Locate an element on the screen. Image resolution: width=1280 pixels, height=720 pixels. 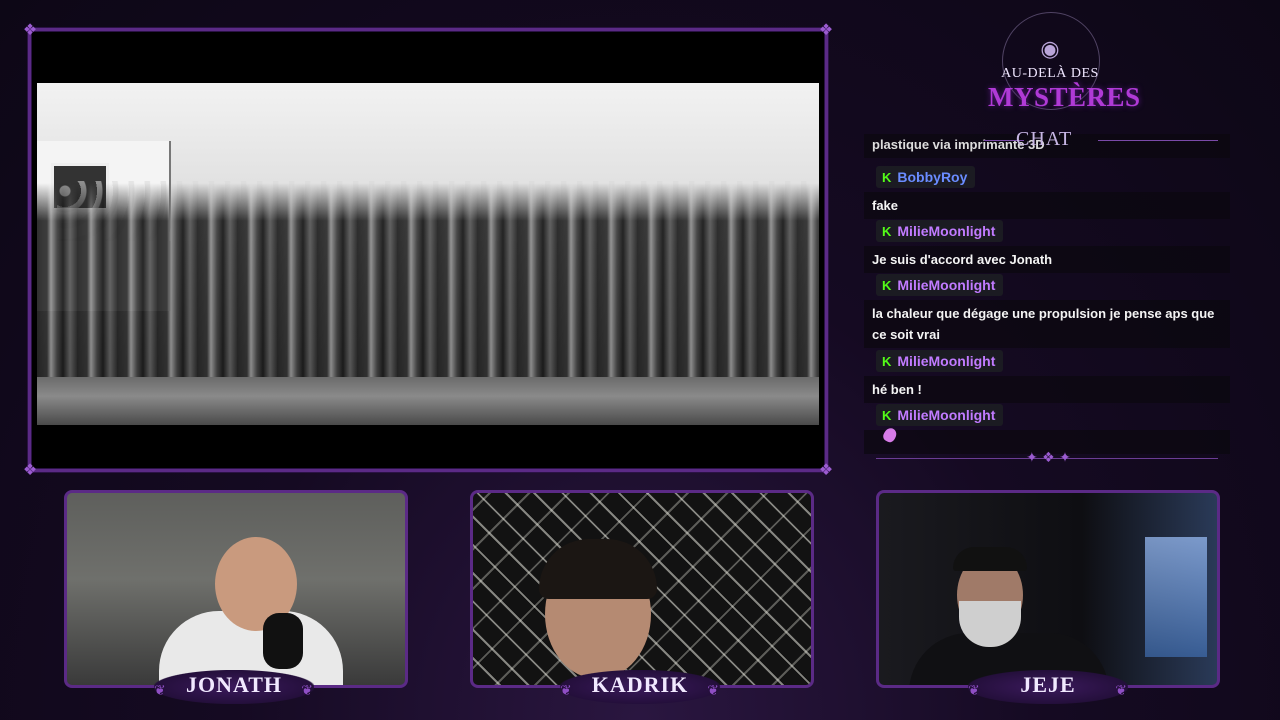
ornament-icon: ✦ ❖ ✦ is located at coordinates (1048, 458).